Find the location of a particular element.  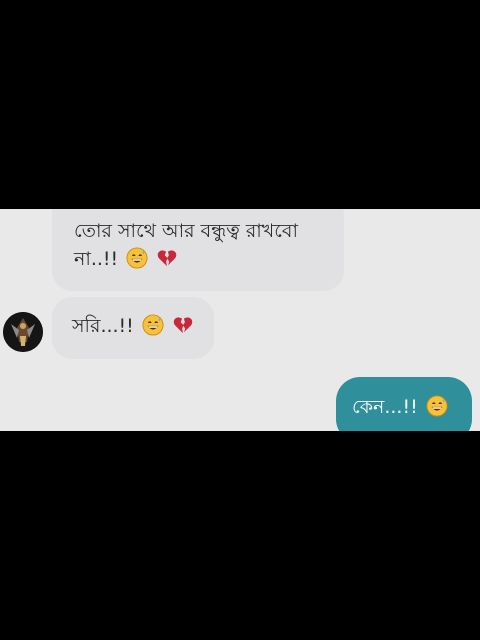

avatar-image is located at coordinates (23, 332).